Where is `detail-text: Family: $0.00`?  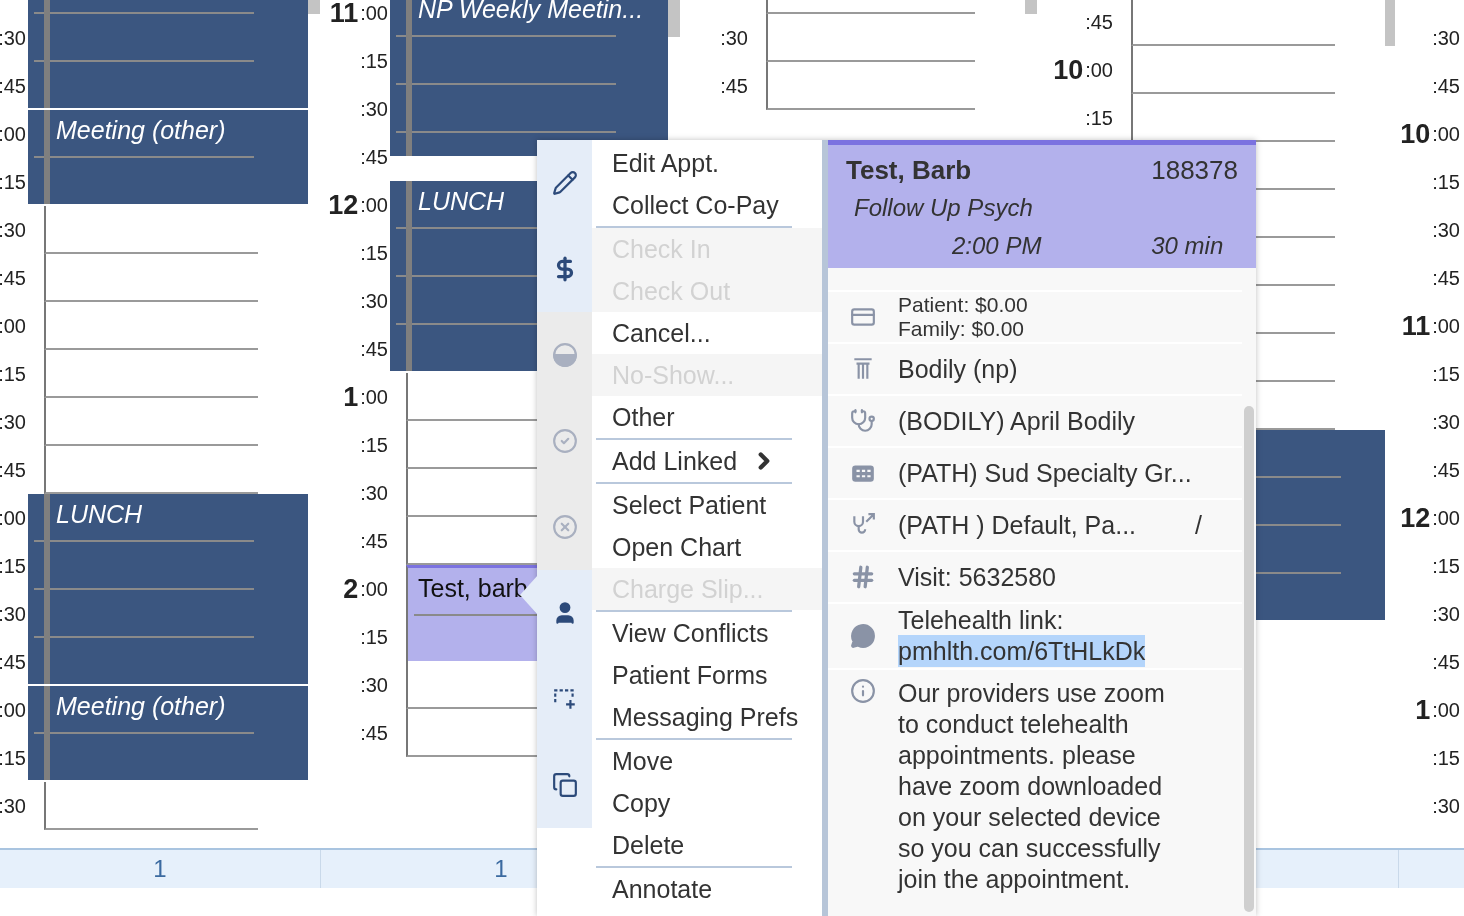
detail-text: Family: $0.00 is located at coordinates (962, 329).